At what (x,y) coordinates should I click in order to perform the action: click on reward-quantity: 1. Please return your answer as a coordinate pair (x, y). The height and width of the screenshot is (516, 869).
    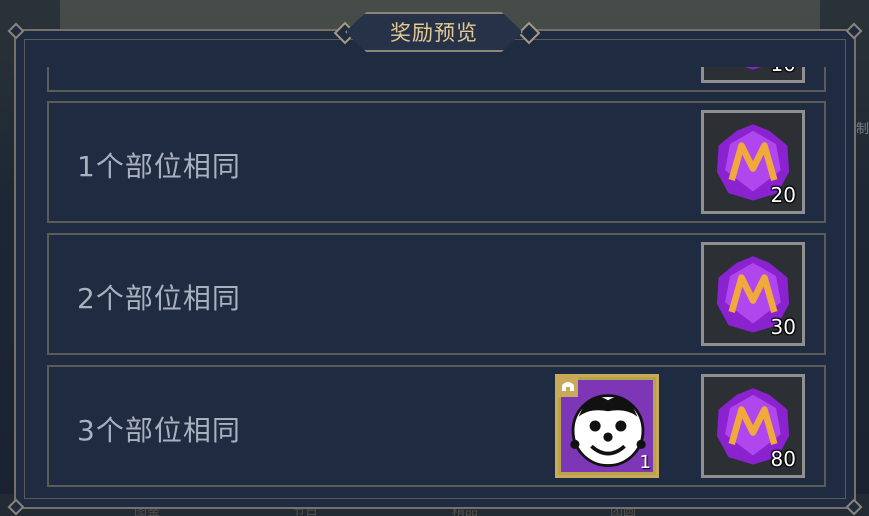
    Looking at the image, I should click on (645, 462).